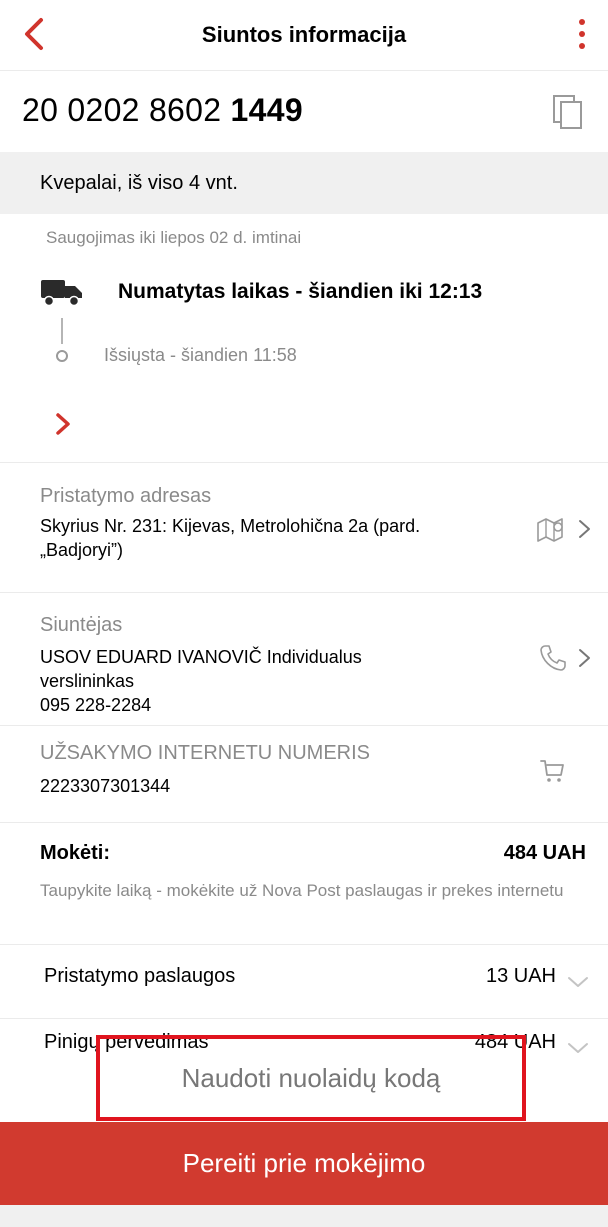 The width and height of the screenshot is (608, 1227). I want to click on copy-icon, so click(567, 112).